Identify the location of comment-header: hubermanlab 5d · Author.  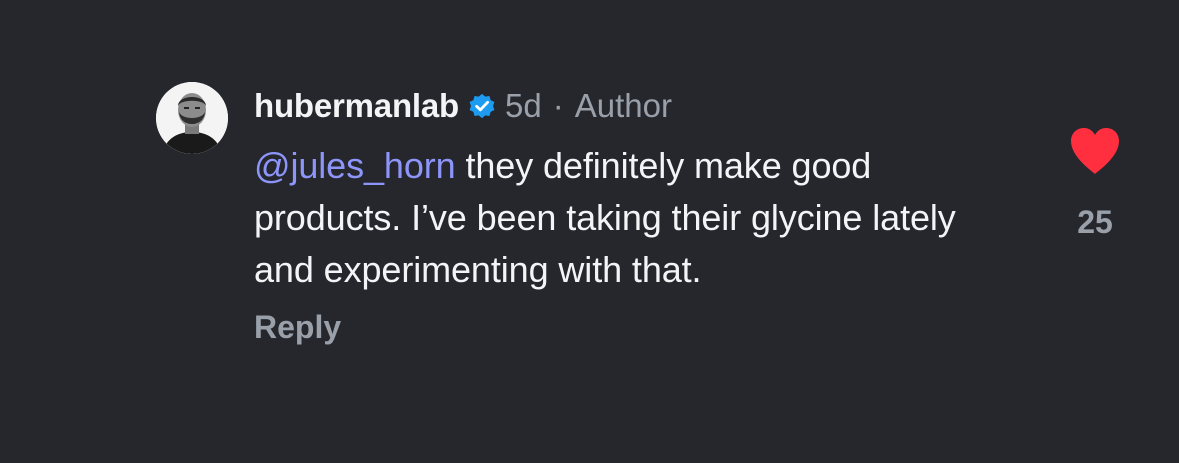
(463, 106).